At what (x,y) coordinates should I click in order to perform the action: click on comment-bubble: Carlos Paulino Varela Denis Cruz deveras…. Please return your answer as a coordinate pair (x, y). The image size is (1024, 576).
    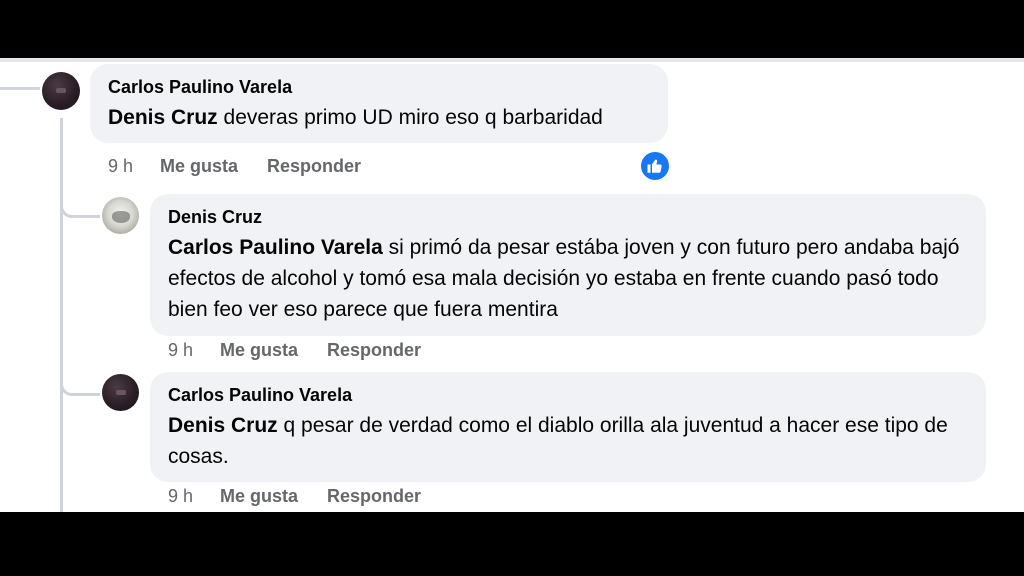
    Looking at the image, I should click on (379, 103).